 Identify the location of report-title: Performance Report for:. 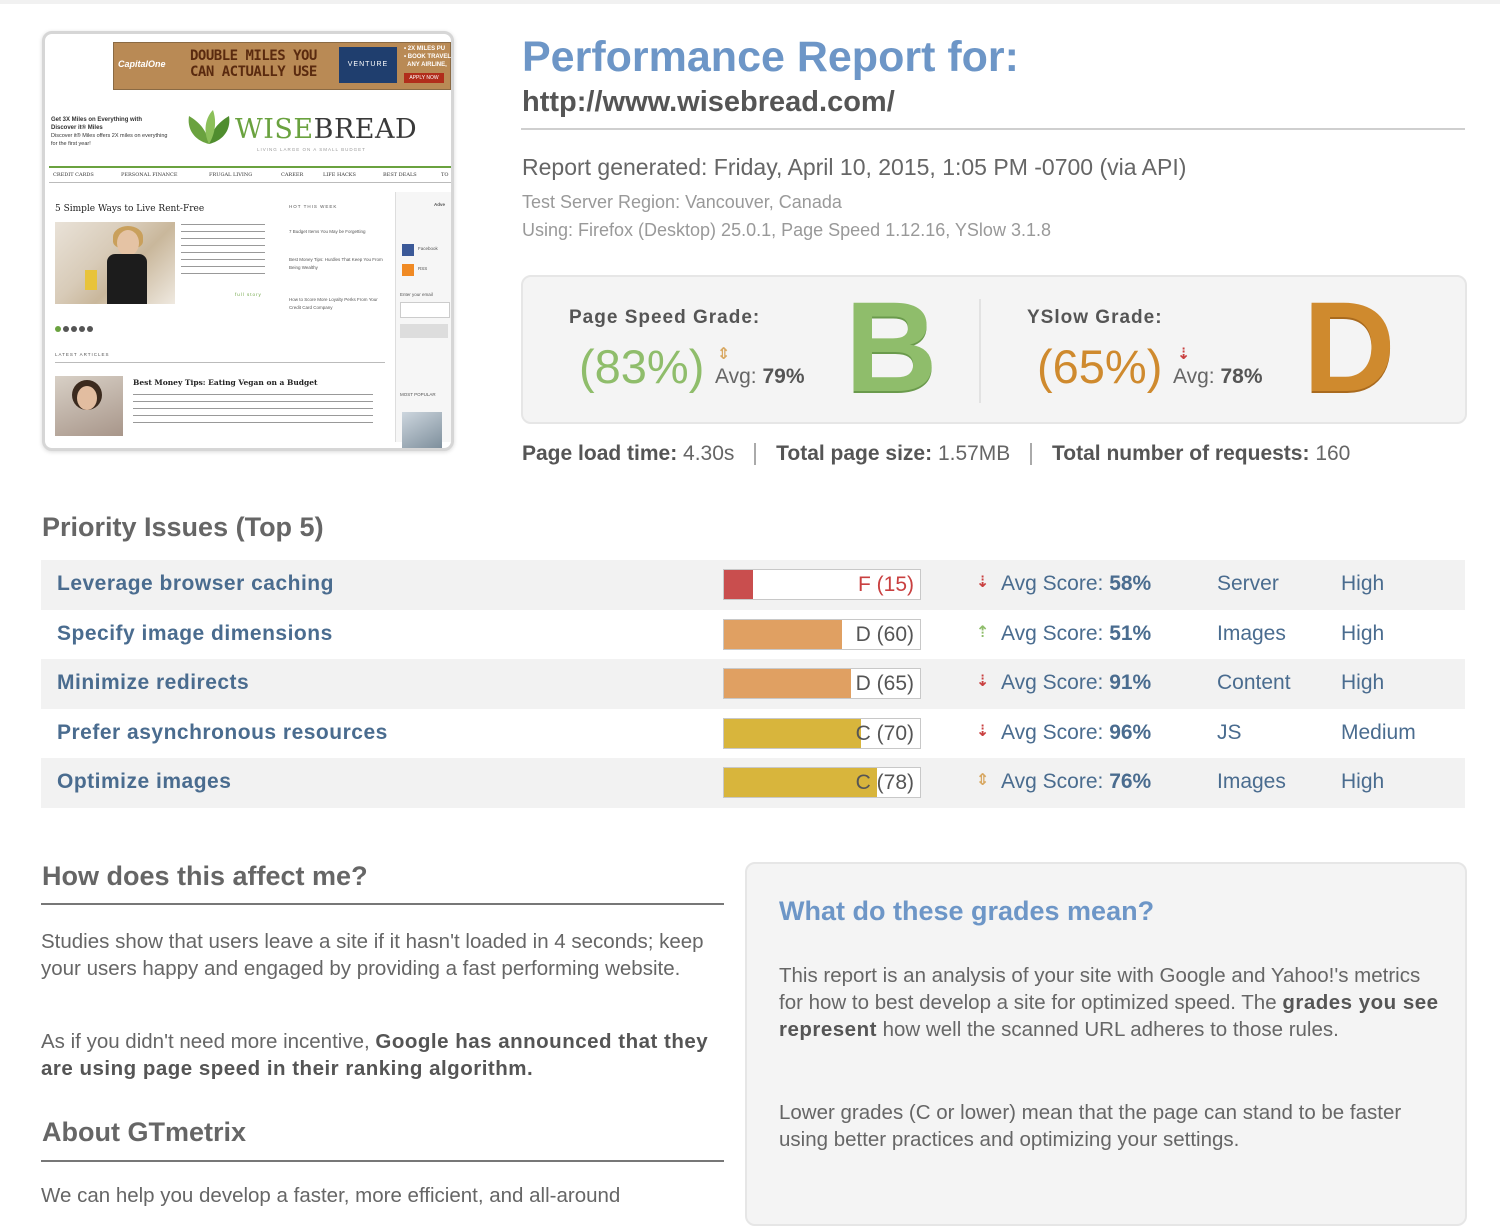
(770, 57).